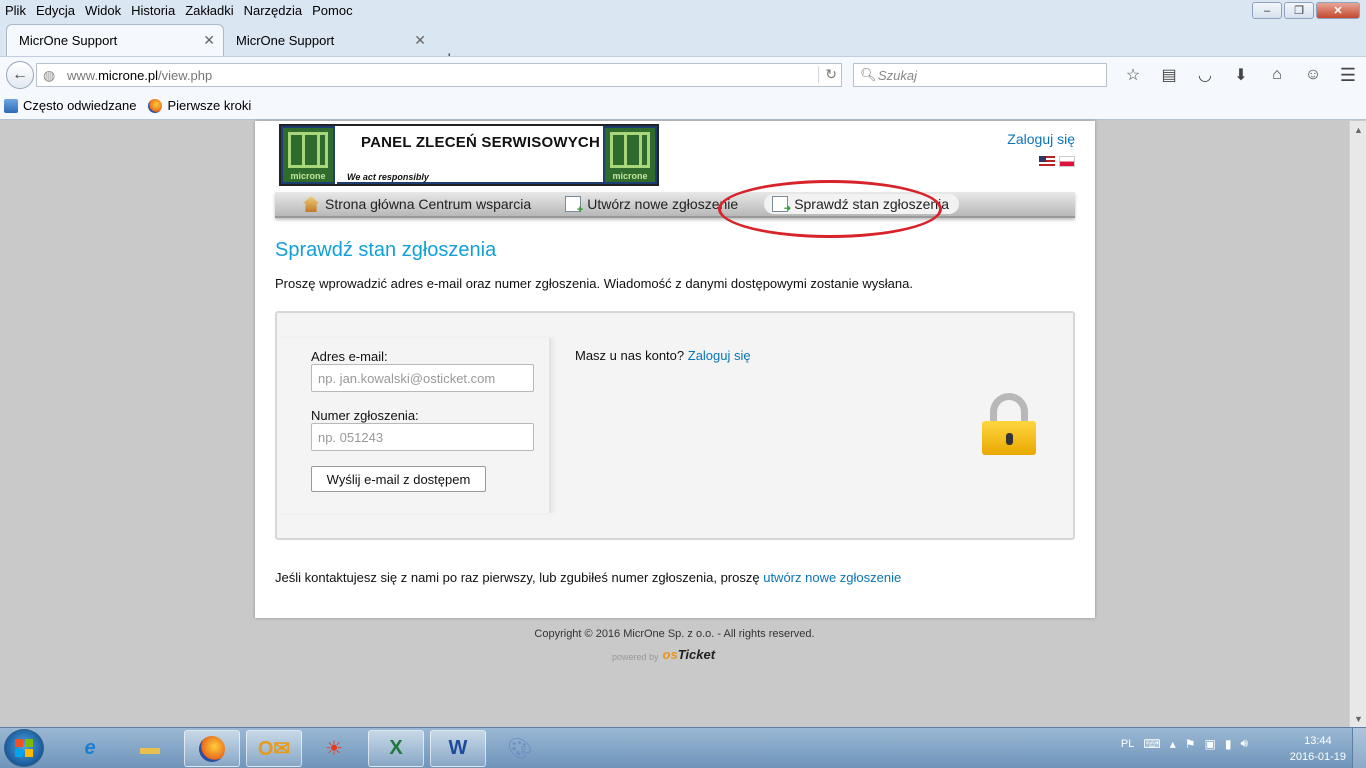 The height and width of the screenshot is (768, 1366). Describe the element at coordinates (1317, 757) in the screenshot. I see `clock-date: 2016-01-19` at that location.